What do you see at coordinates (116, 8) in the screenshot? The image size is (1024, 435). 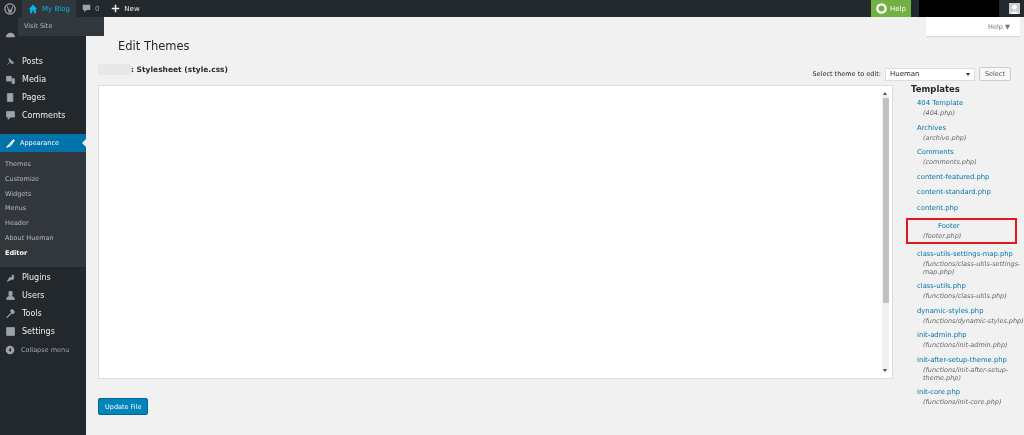 I see `plus-icon` at bounding box center [116, 8].